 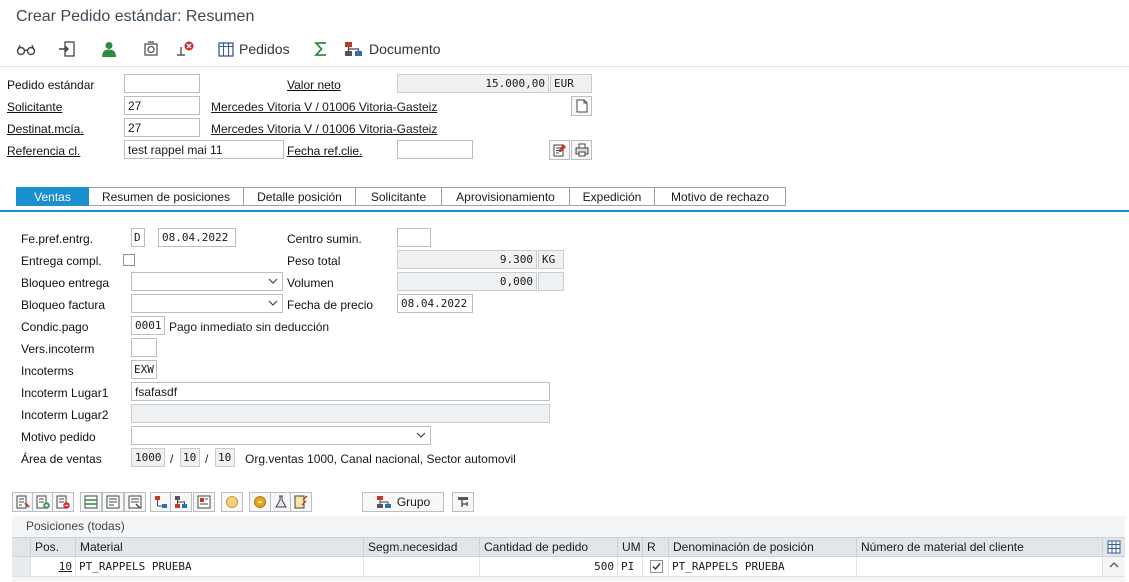 I want to click on configuration-icon, so click(x=161, y=502).